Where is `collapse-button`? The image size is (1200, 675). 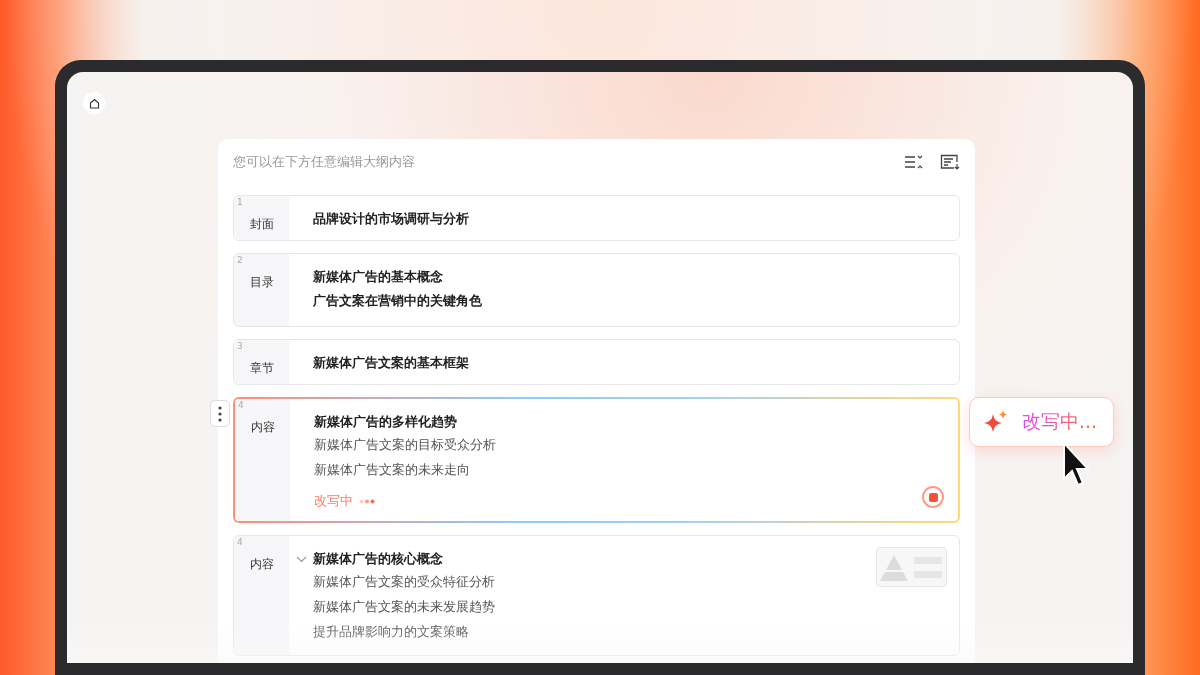
collapse-button is located at coordinates (914, 162).